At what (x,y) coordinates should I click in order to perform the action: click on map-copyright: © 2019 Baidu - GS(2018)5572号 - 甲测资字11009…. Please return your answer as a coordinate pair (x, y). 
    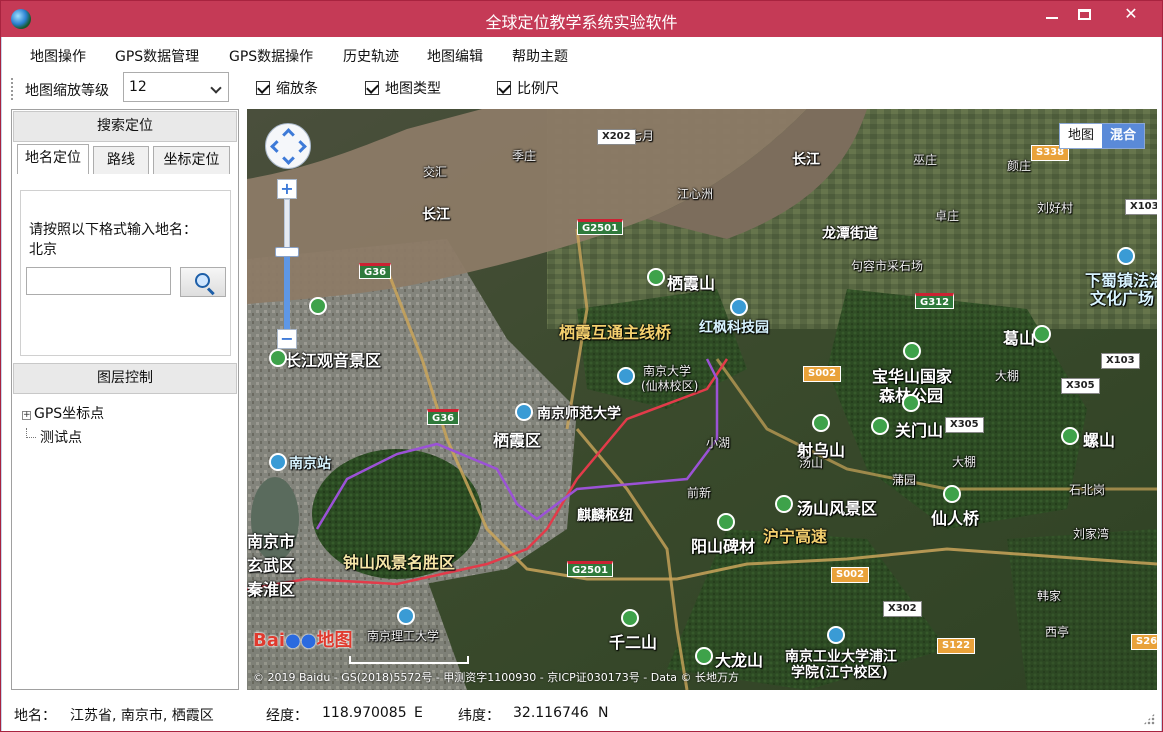
    Looking at the image, I should click on (496, 677).